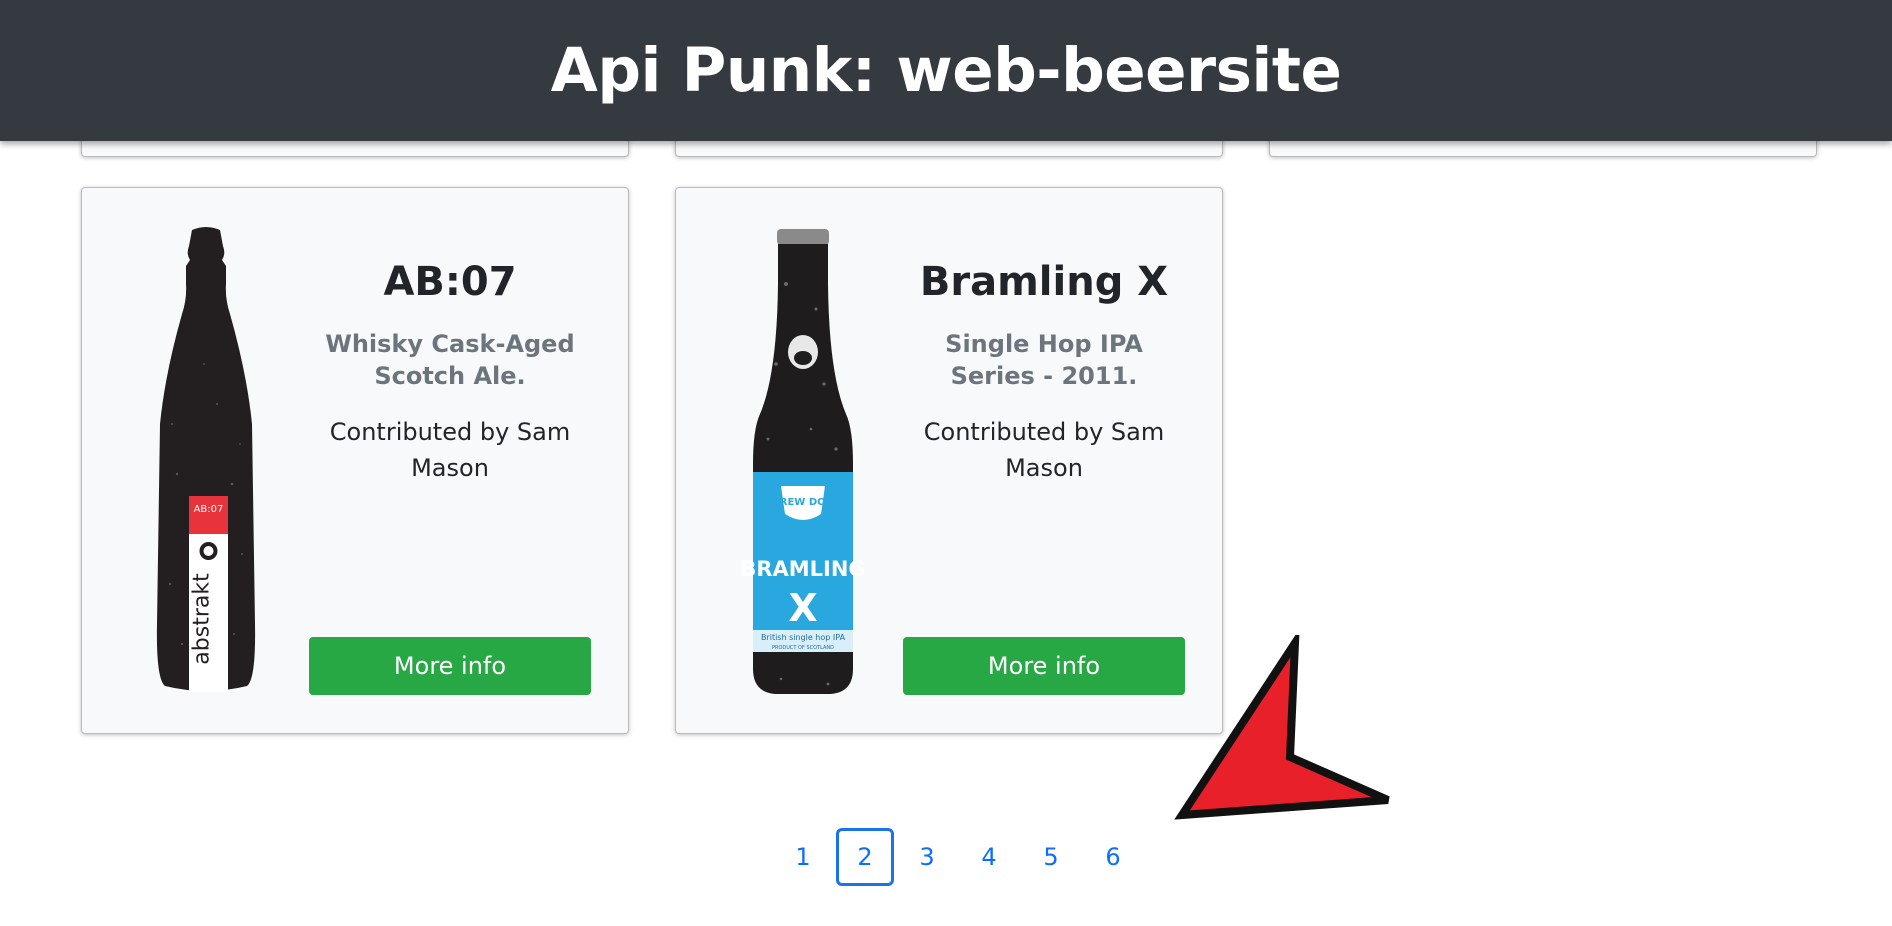 The image size is (1892, 926). I want to click on beer-name: Bramling X, so click(1044, 282).